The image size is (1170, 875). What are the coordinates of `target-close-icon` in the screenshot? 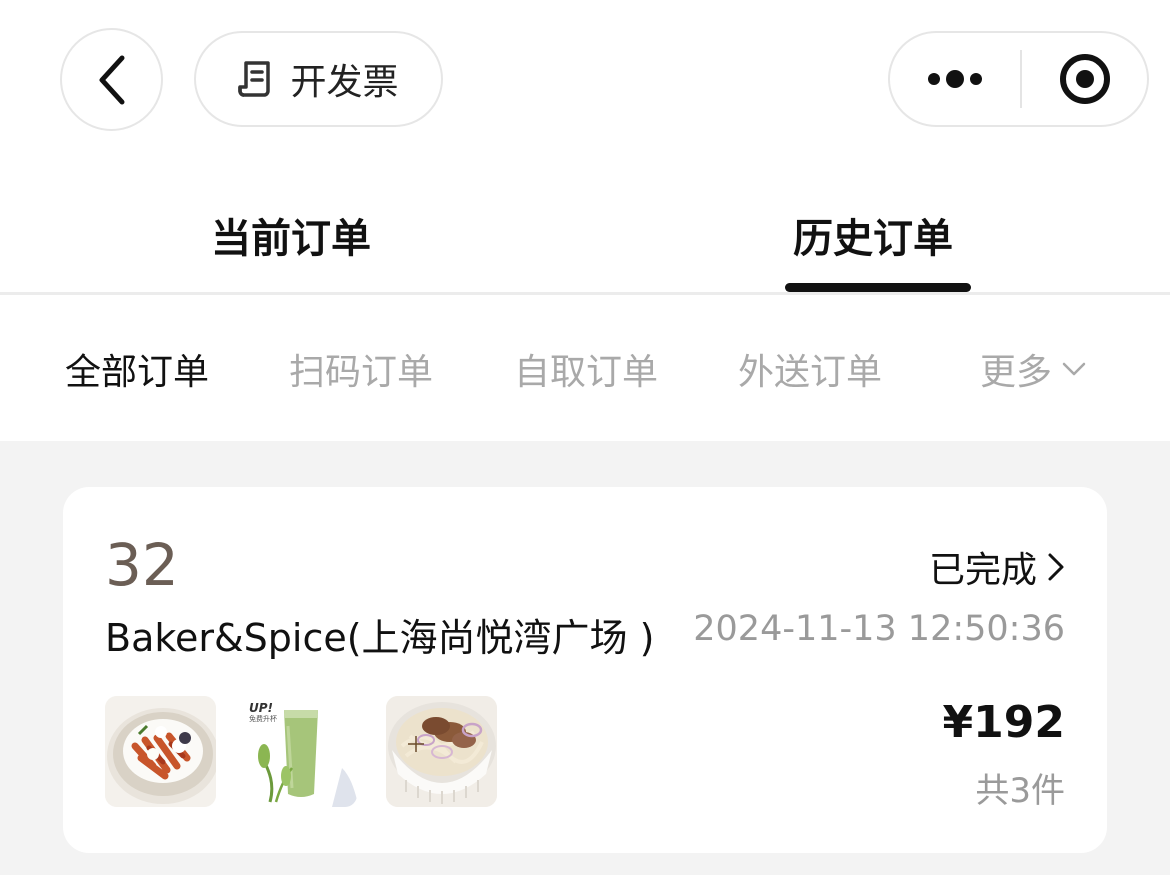 It's located at (1084, 79).